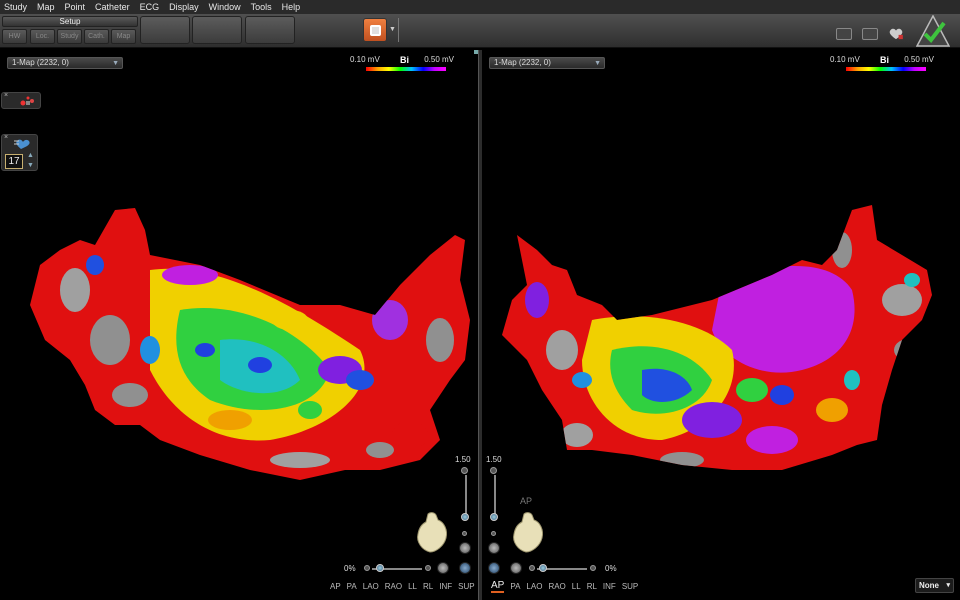 The image size is (960, 600). I want to click on toolbar: Setup HW Loc. Study Cath. Map ▼, so click(480, 31).